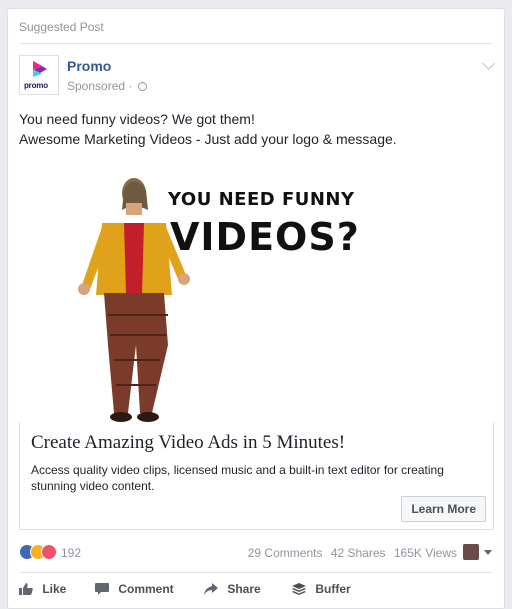 This screenshot has width=512, height=609. What do you see at coordinates (358, 553) in the screenshot?
I see `shares-count: 42 Shares` at bounding box center [358, 553].